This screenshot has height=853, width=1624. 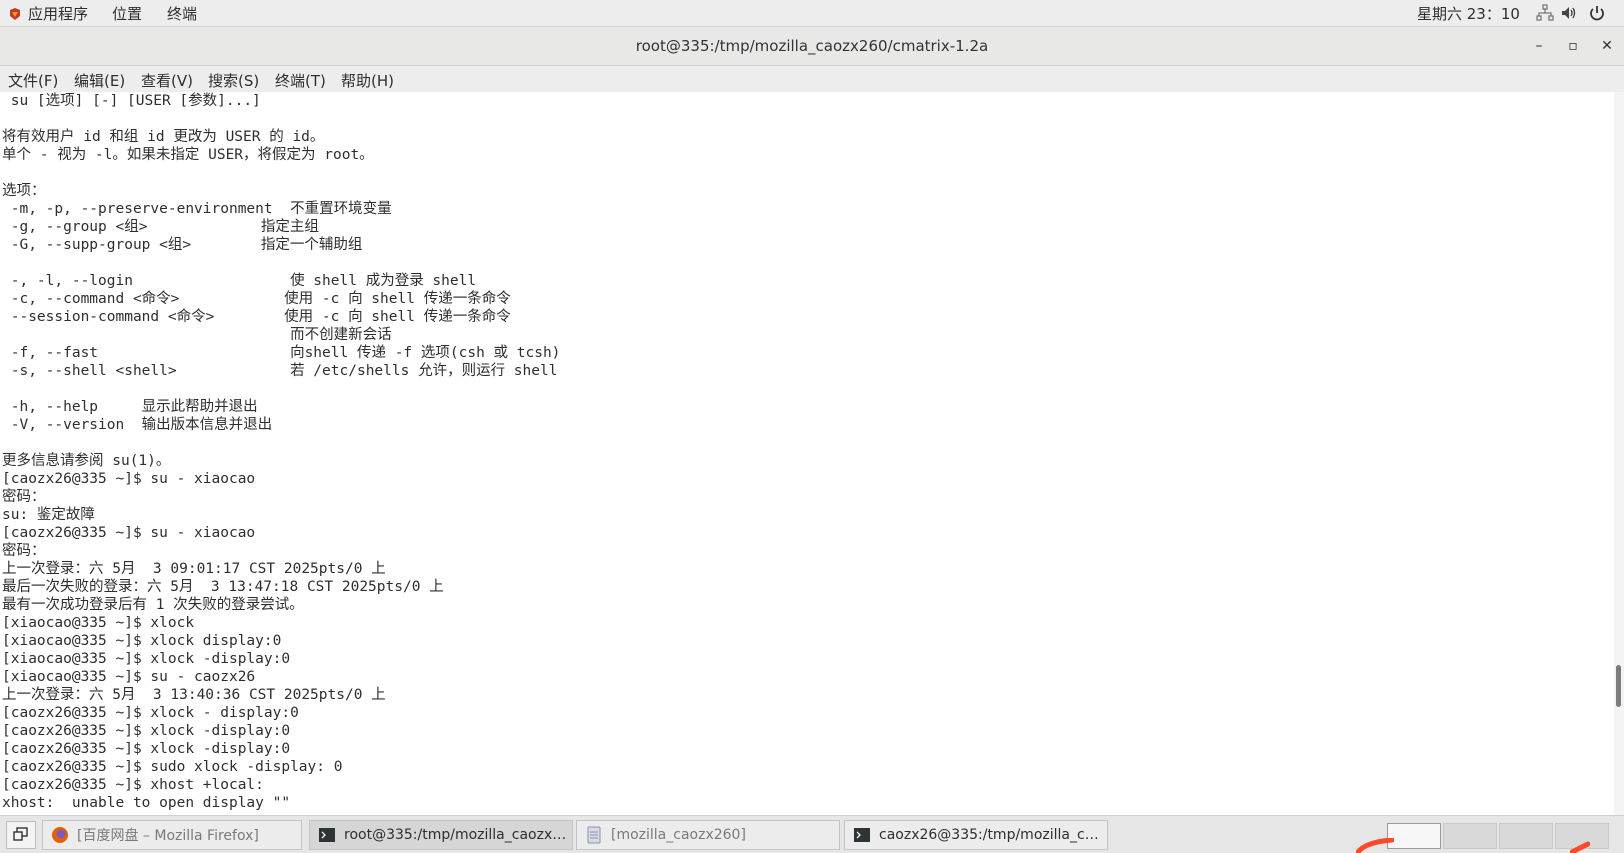 I want to click on terminal-line: 选项：, so click(x=24, y=191).